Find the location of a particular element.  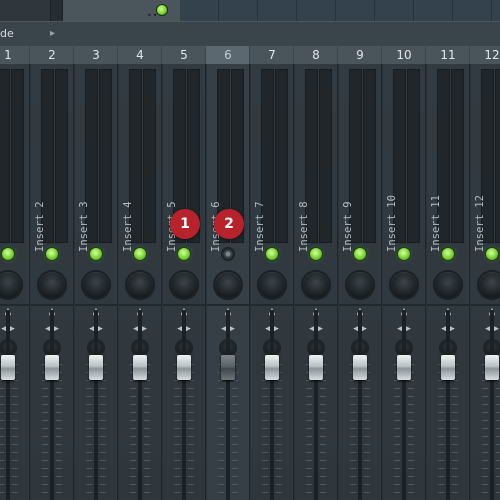

channel-number-5: 5 is located at coordinates (184, 55).